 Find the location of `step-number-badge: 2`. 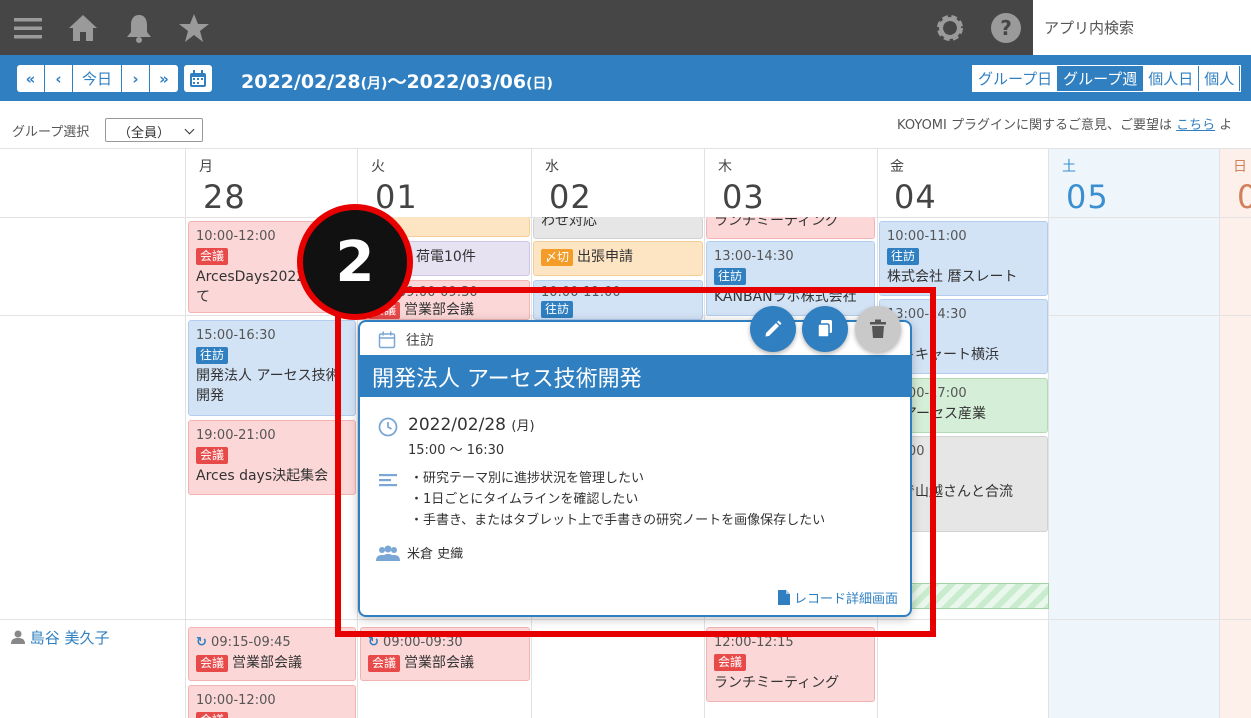

step-number-badge: 2 is located at coordinates (355, 262).